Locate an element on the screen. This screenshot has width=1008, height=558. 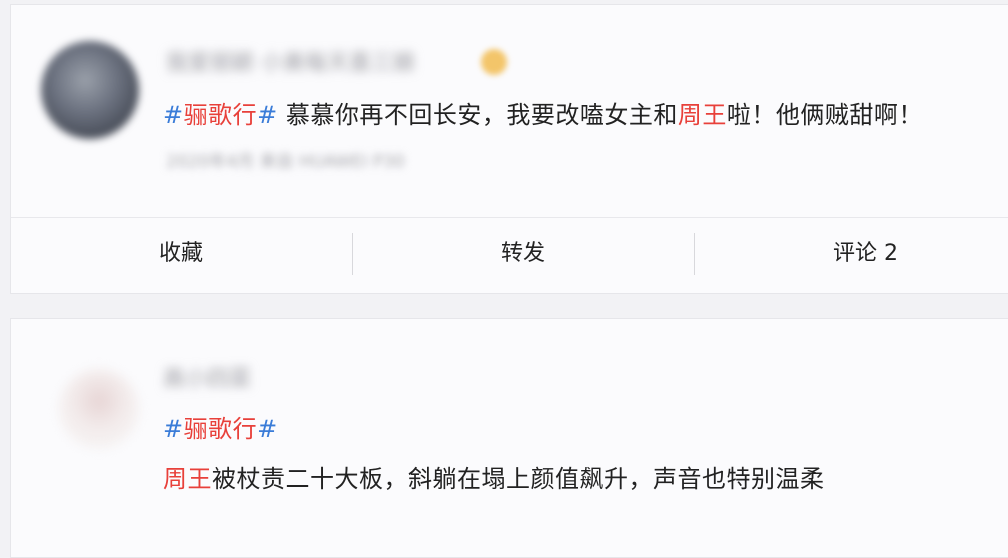
username: 高小四菜 is located at coordinates (207, 377).